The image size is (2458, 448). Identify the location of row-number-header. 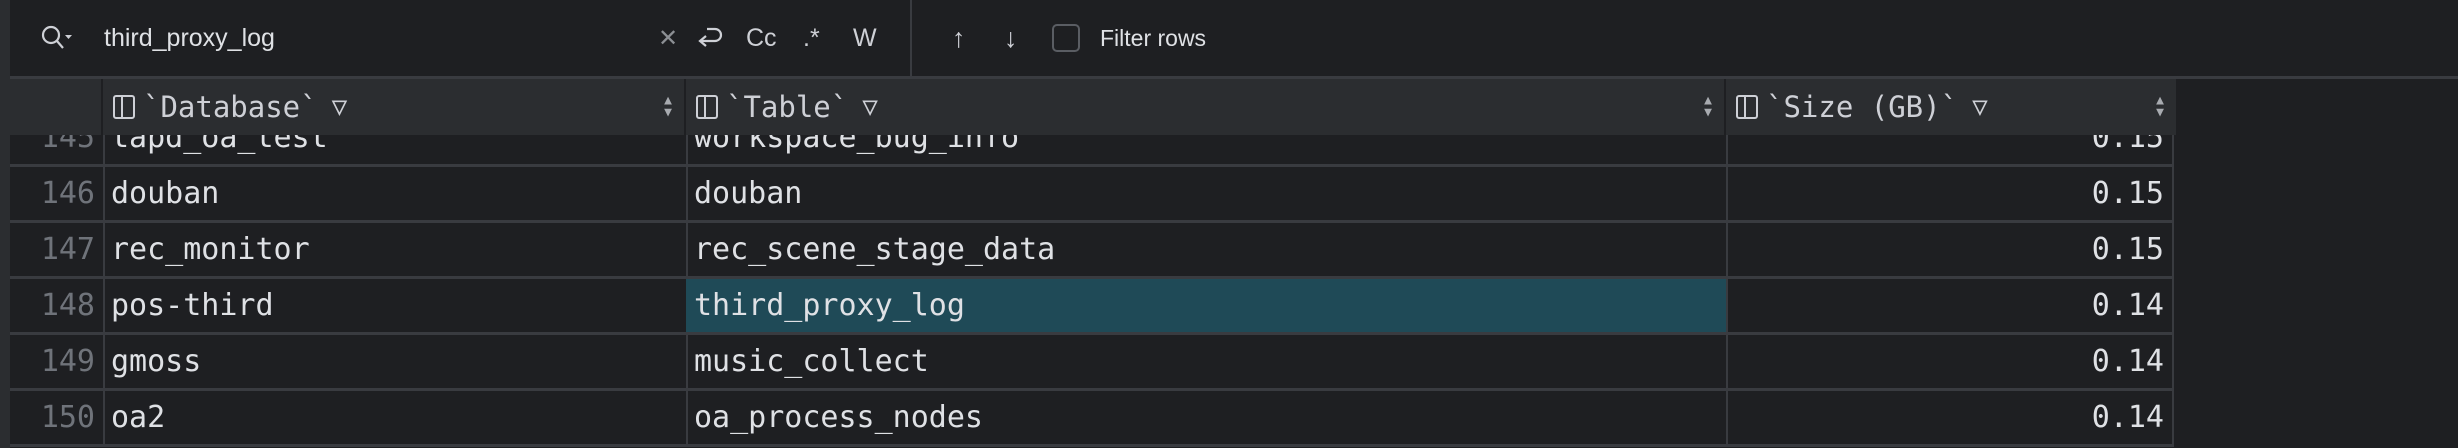
(56, 107).